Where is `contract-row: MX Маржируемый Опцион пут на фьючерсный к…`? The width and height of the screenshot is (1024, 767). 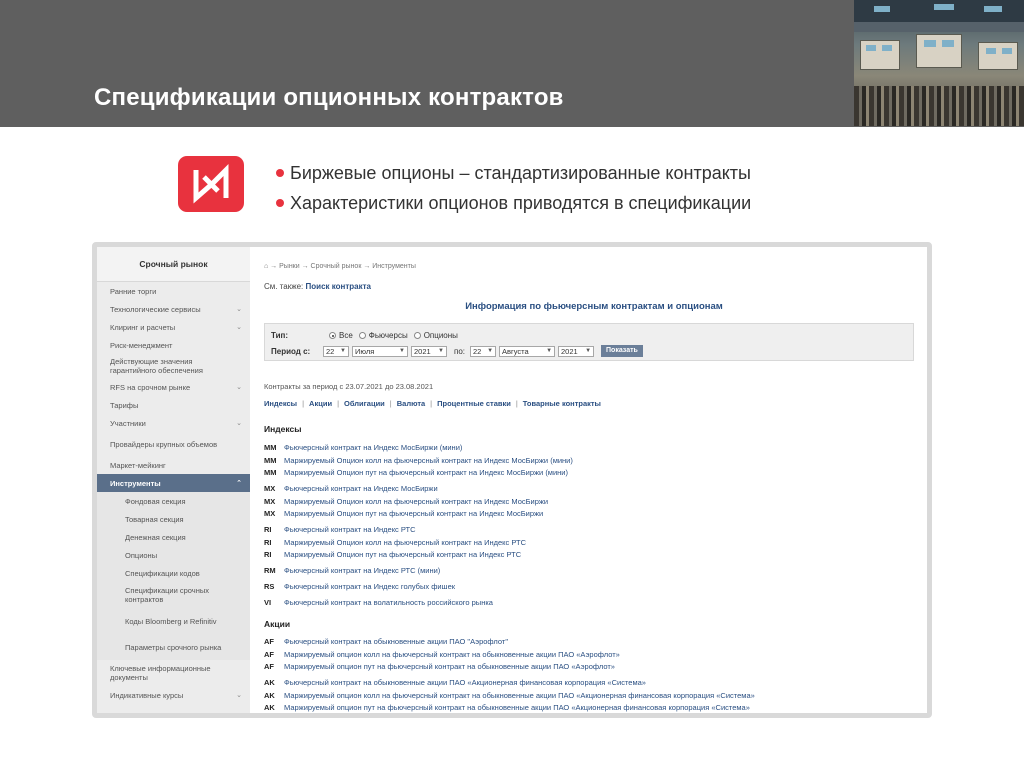 contract-row: MX Маржируемый Опцион пут на фьючерсный к… is located at coordinates (404, 513).